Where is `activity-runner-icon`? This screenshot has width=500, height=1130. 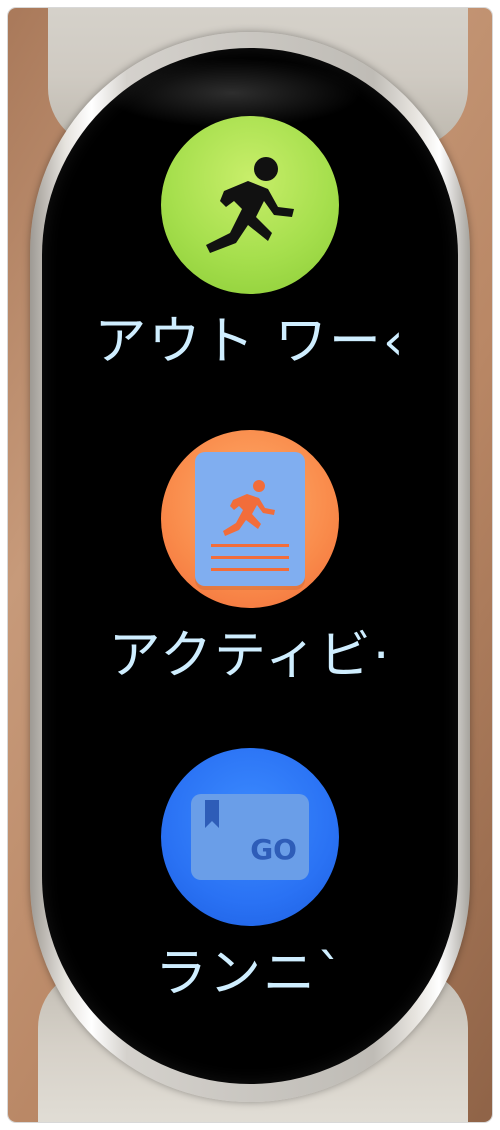 activity-runner-icon is located at coordinates (250, 525).